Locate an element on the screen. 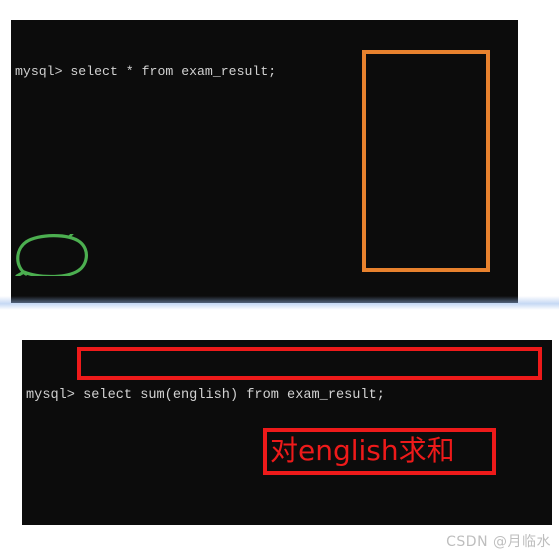 The image size is (559, 555). sql-command-select-all: select * from exam_result; is located at coordinates (169, 72).